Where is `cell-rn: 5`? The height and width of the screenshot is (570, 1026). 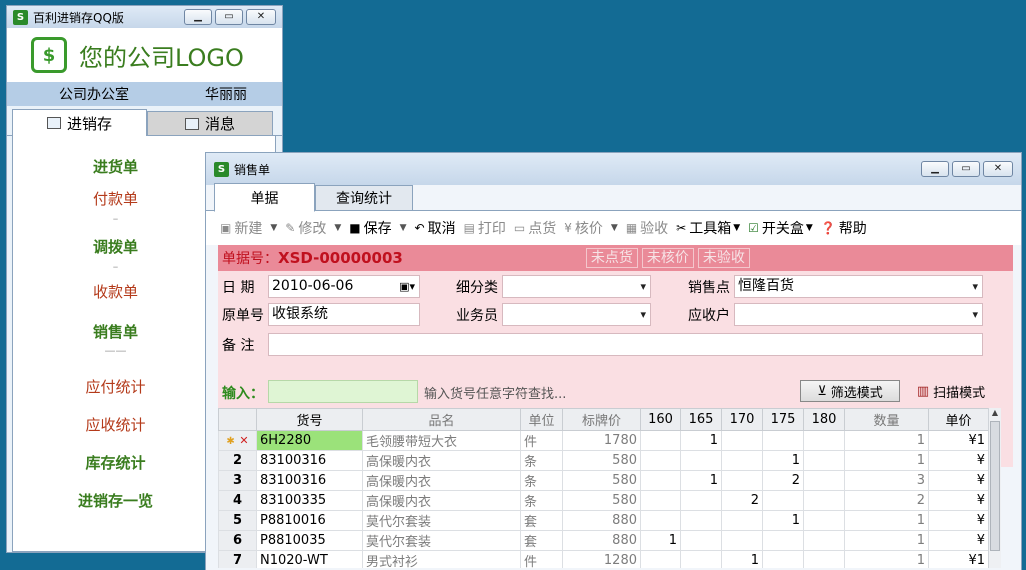
cell-rn: 5 is located at coordinates (237, 520).